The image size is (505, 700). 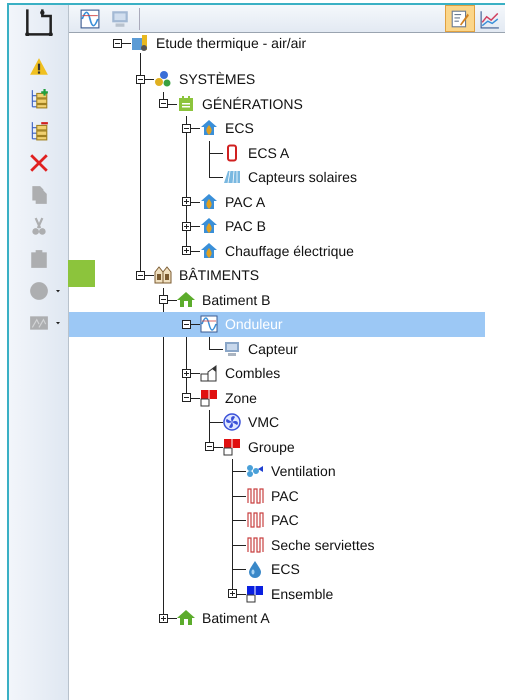 What do you see at coordinates (163, 79) in the screenshot?
I see `gears-icon` at bounding box center [163, 79].